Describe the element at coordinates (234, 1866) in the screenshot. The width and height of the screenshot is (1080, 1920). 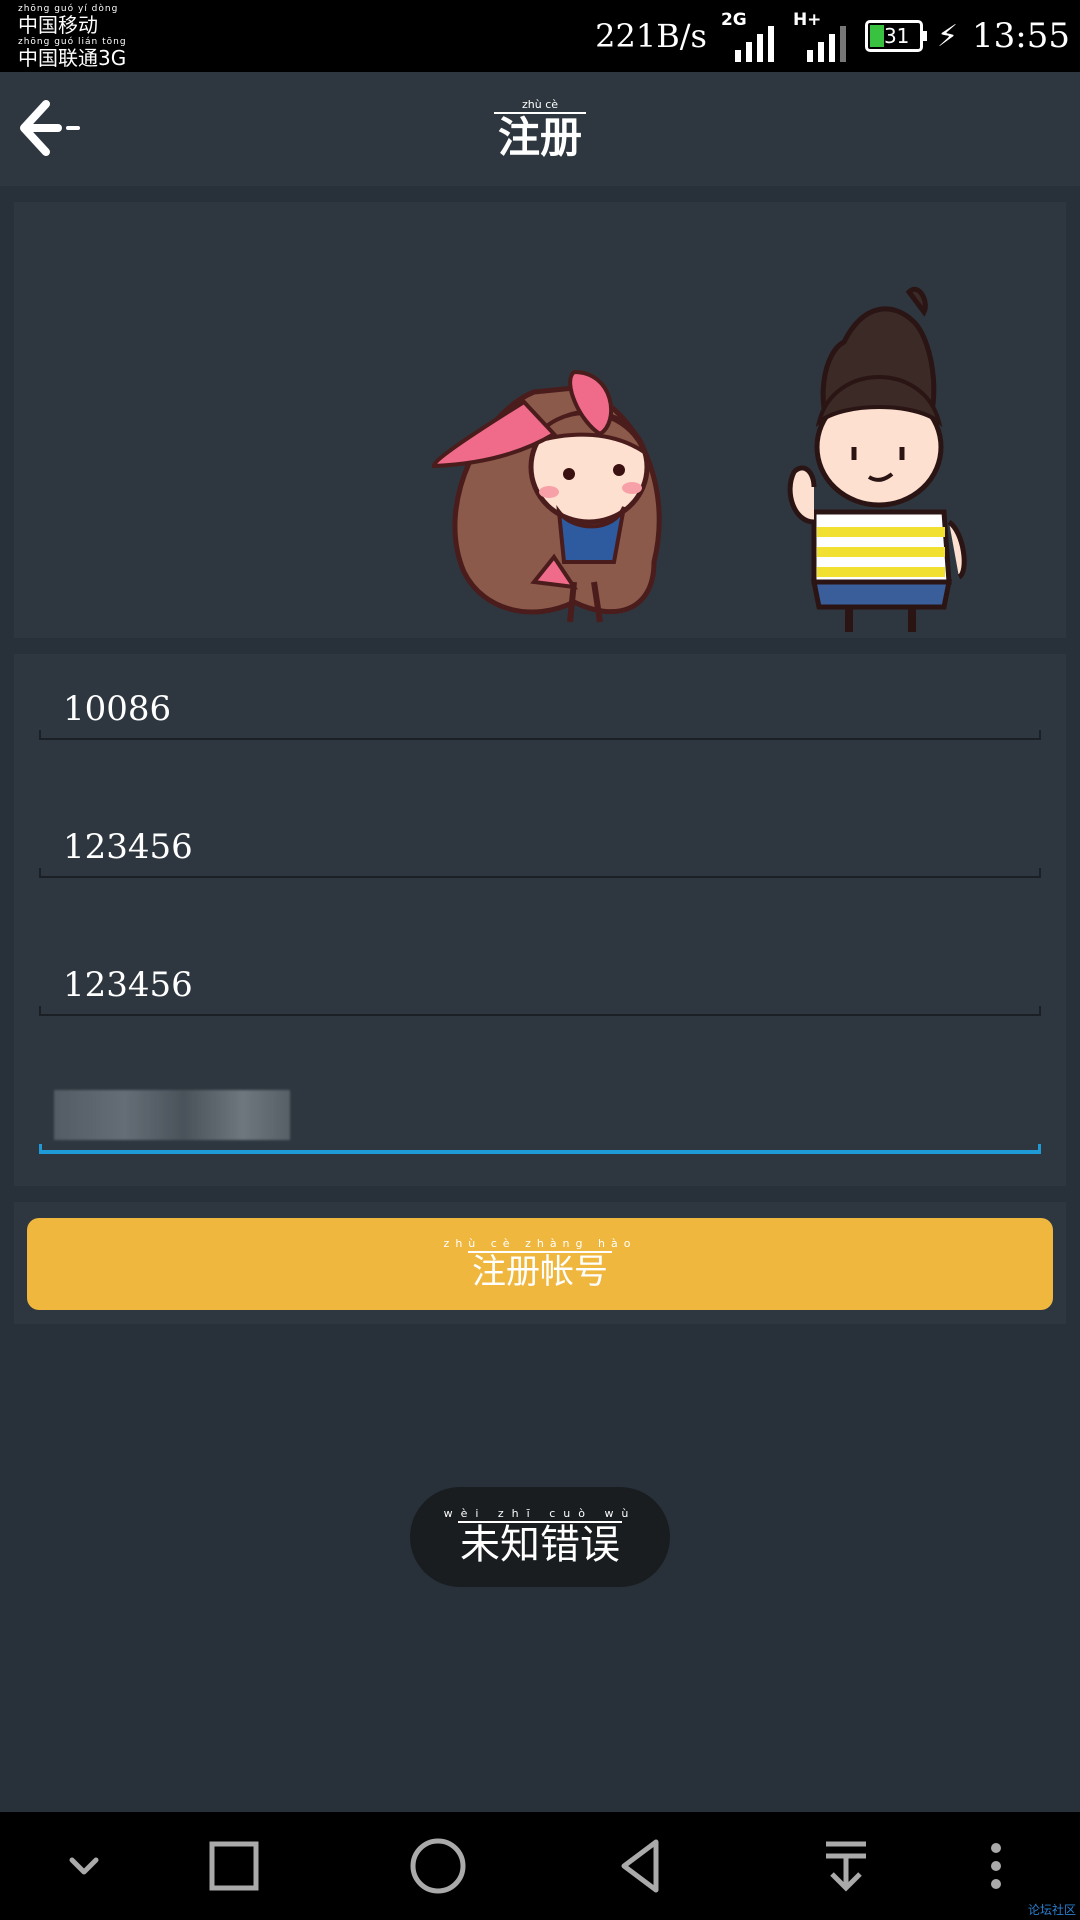
I see `recents-square-icon` at that location.